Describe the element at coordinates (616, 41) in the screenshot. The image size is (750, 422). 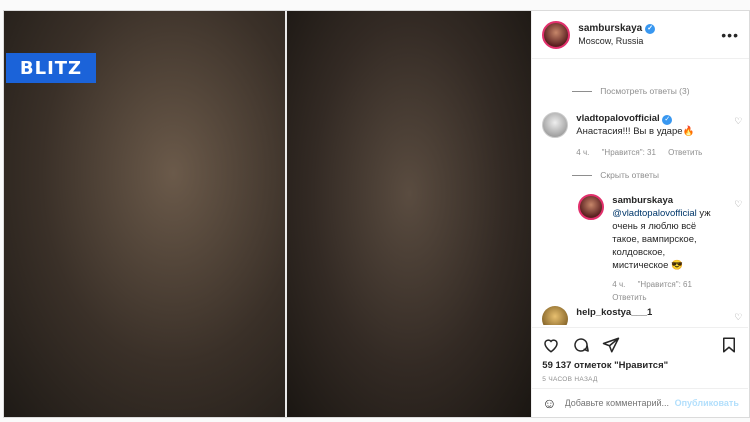
I see `post-location: Moscow, Russia` at that location.